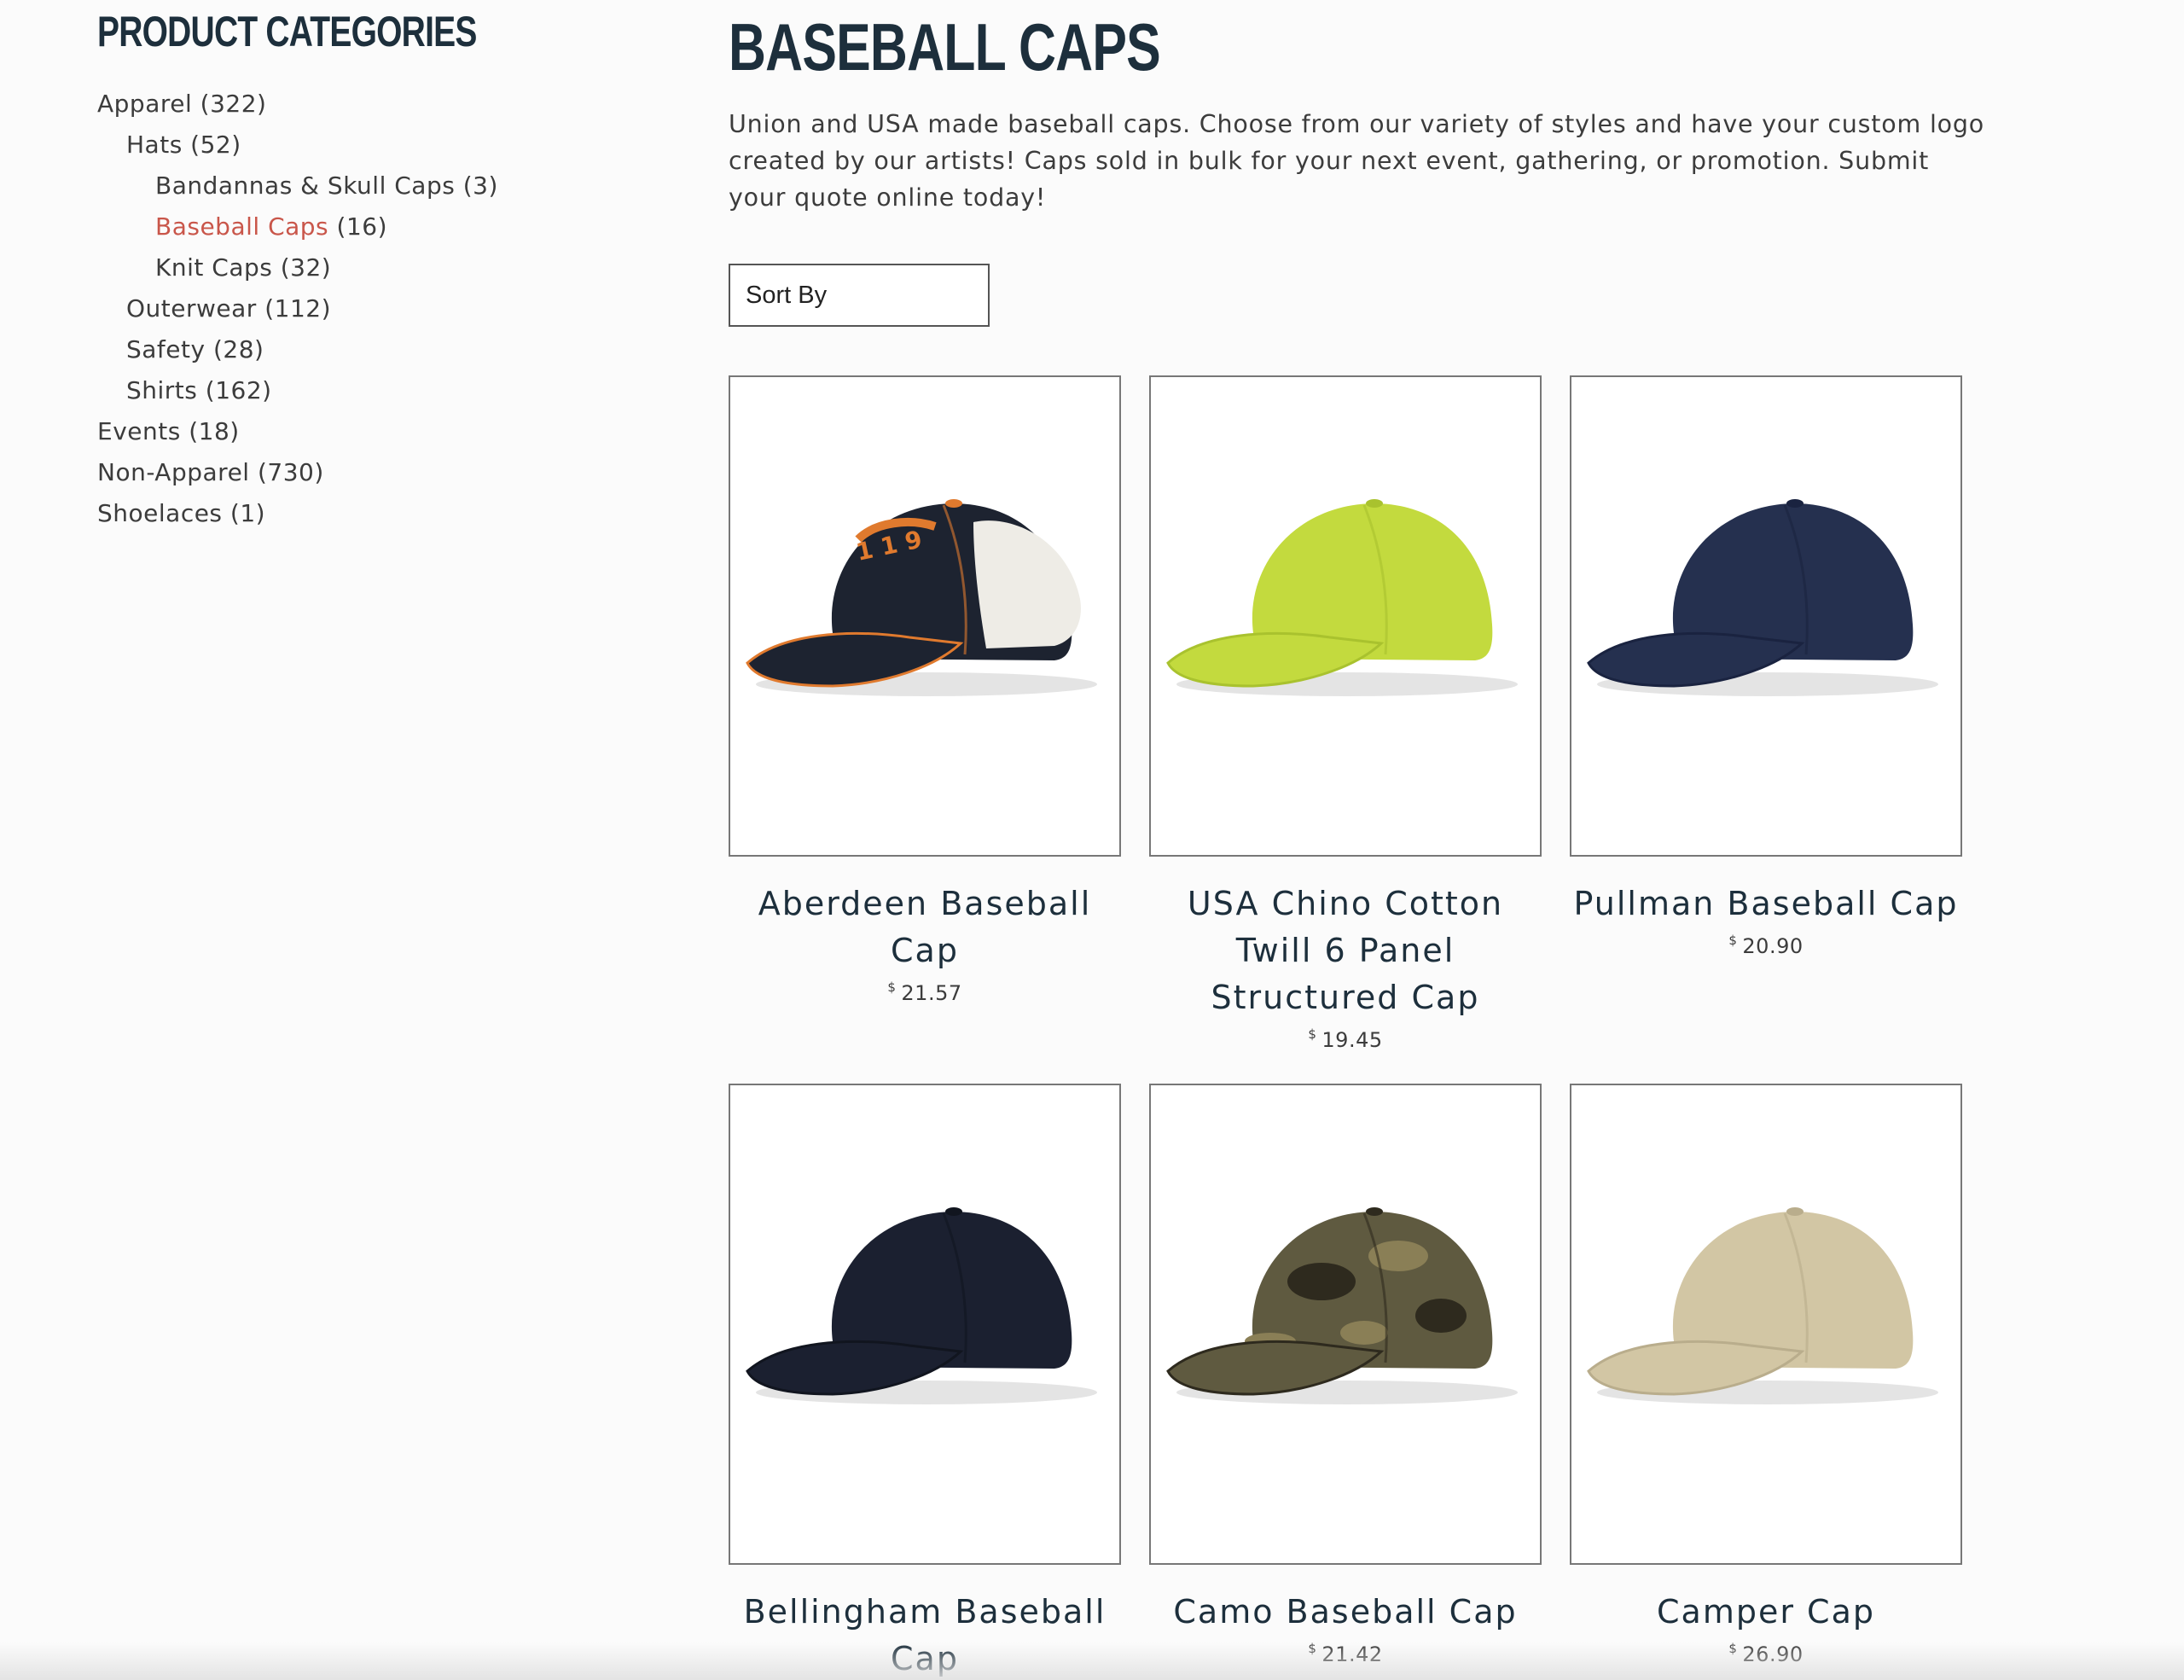  Describe the element at coordinates (1766, 904) in the screenshot. I see `product-name: Pullman Baseball Cap` at that location.